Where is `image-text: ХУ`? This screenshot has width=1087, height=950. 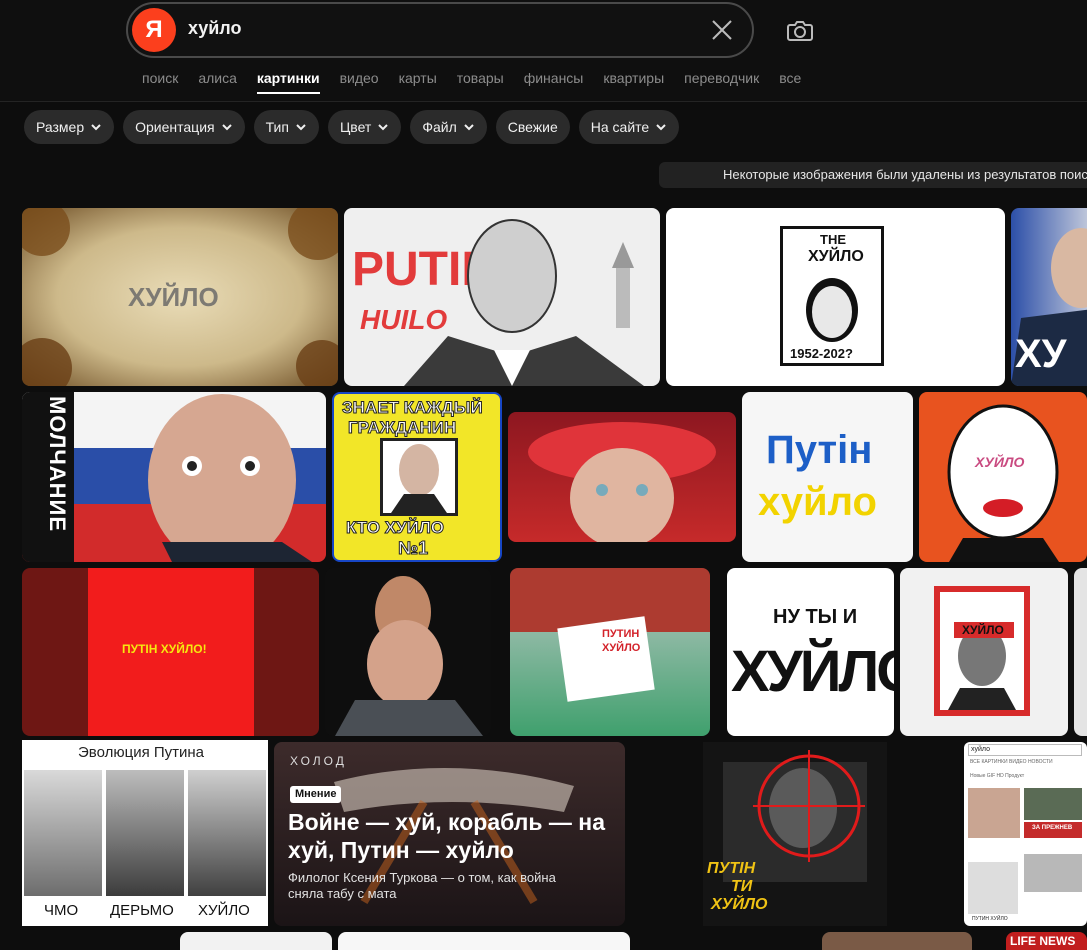 image-text: ХУ is located at coordinates (1041, 354).